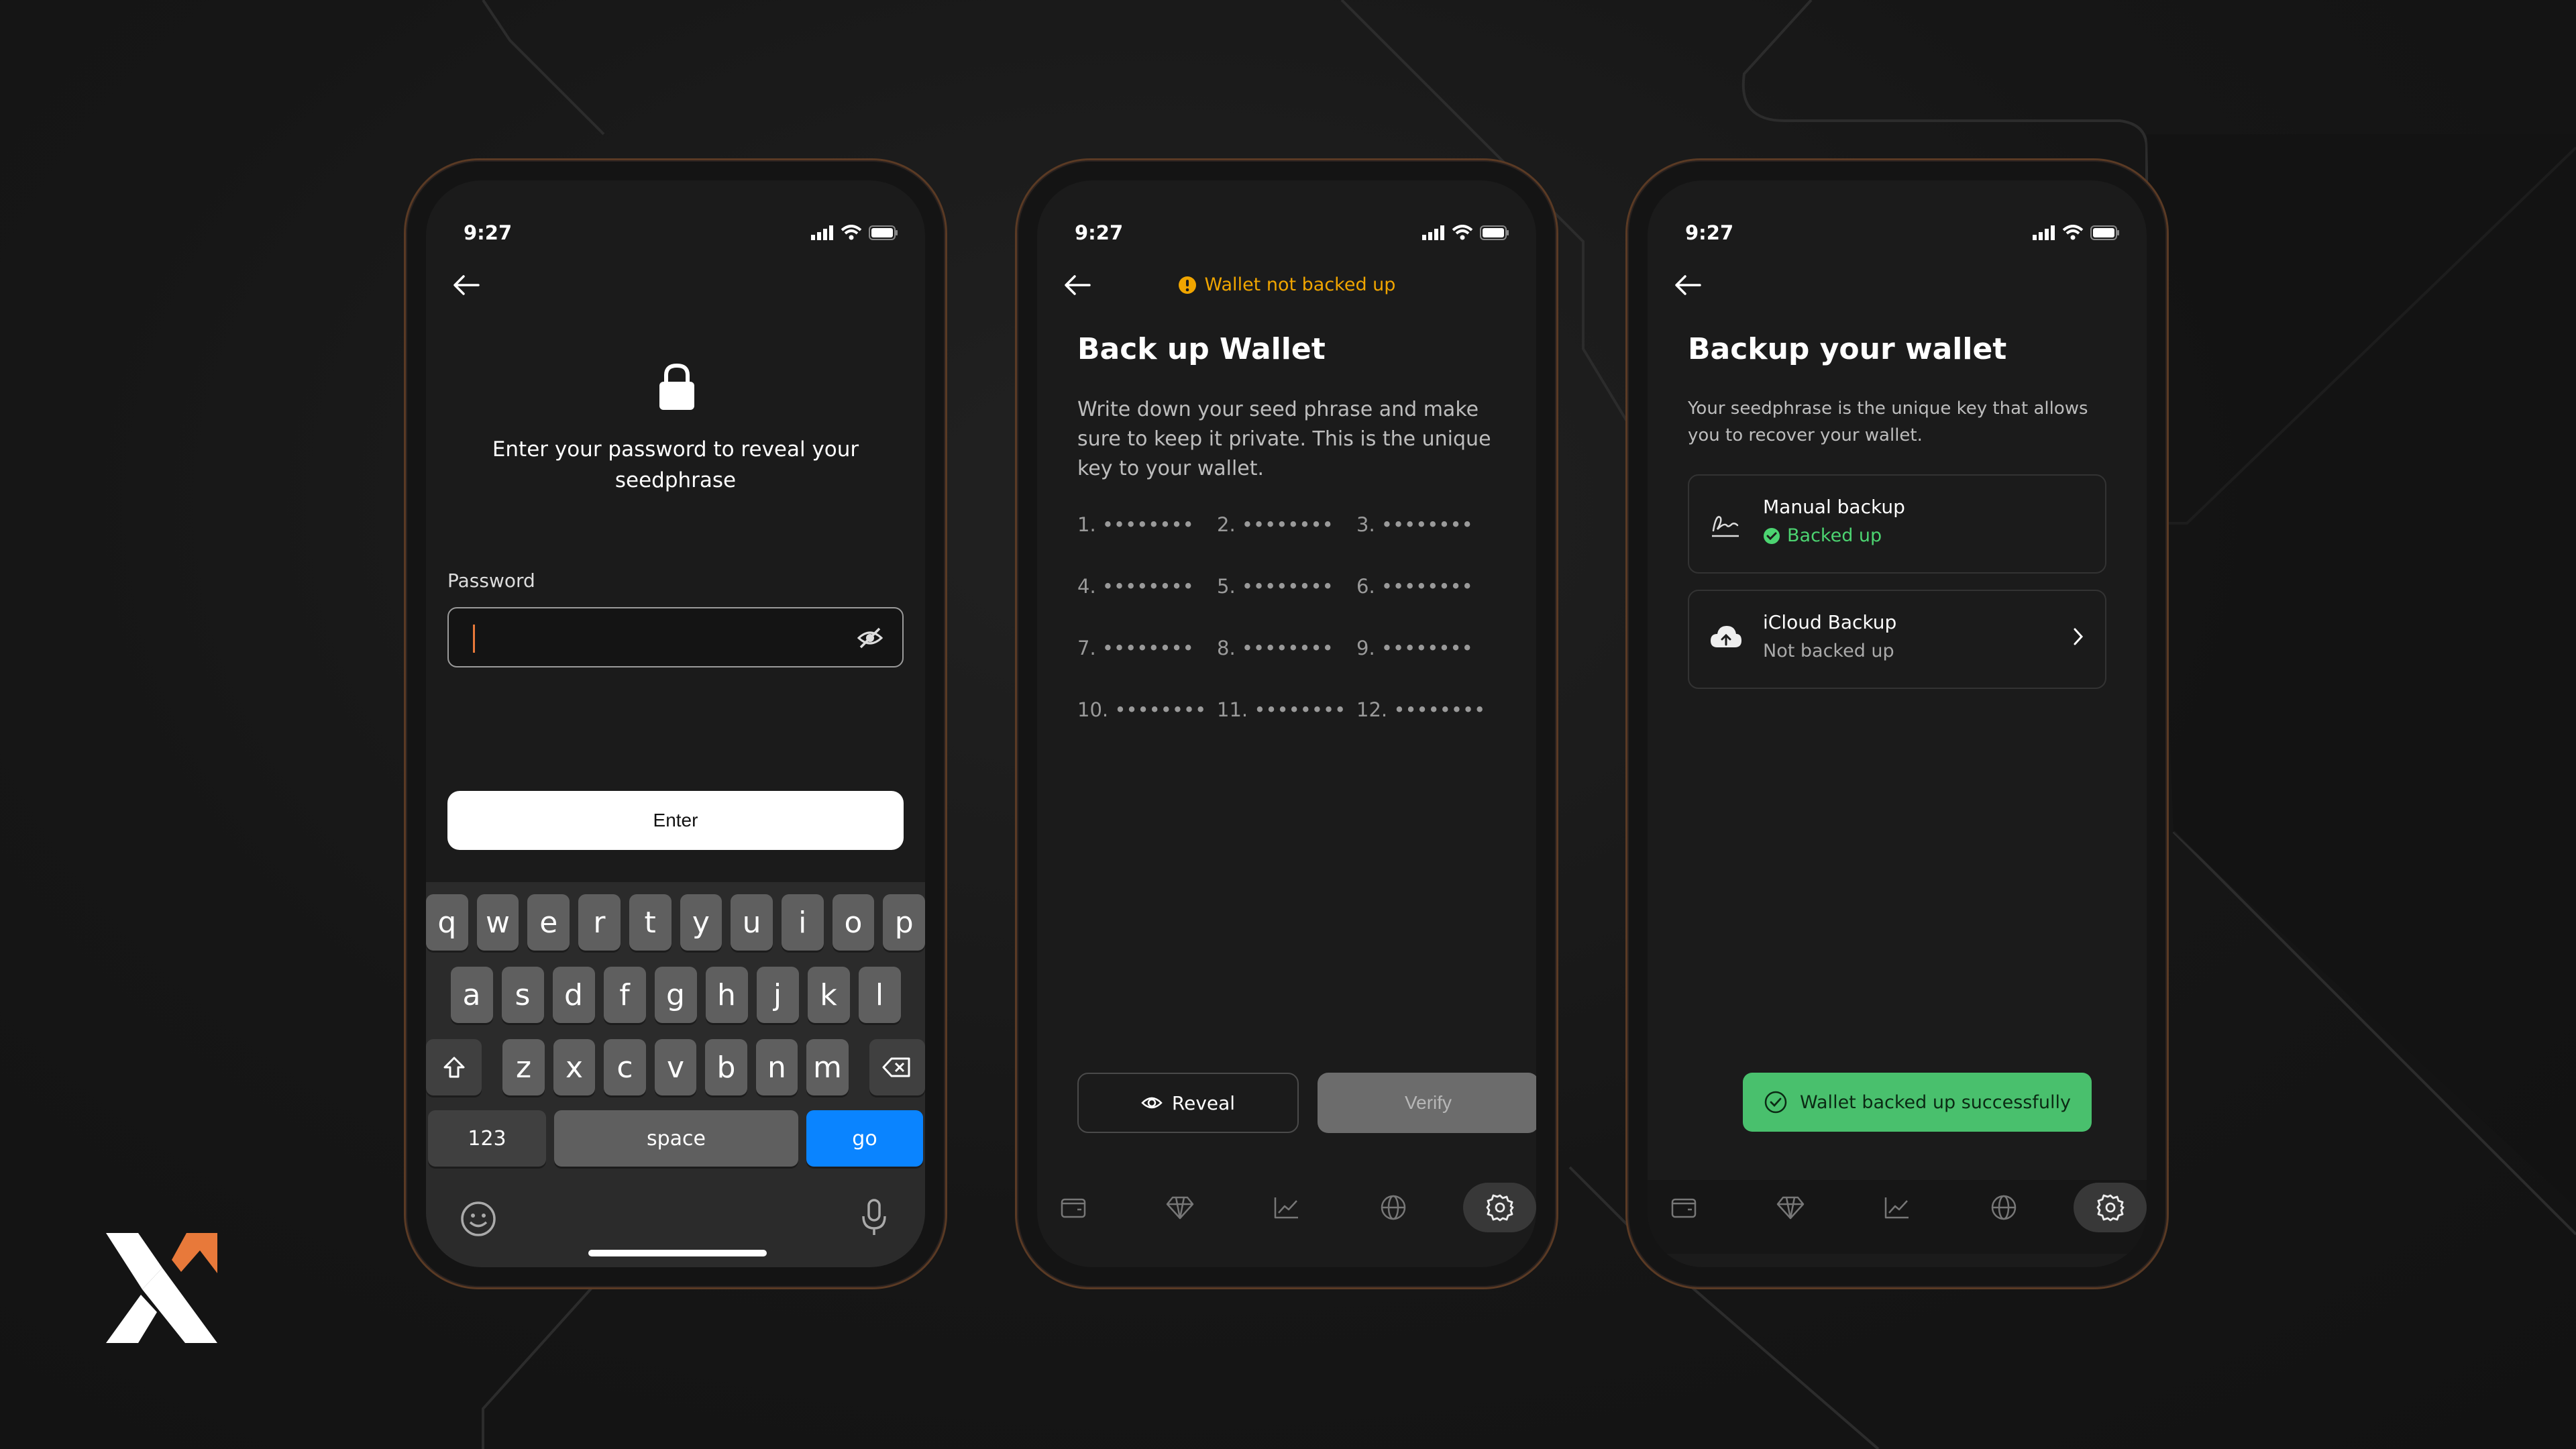 This screenshot has height=1449, width=2576. I want to click on manual-backup-status: Backed up, so click(1822, 535).